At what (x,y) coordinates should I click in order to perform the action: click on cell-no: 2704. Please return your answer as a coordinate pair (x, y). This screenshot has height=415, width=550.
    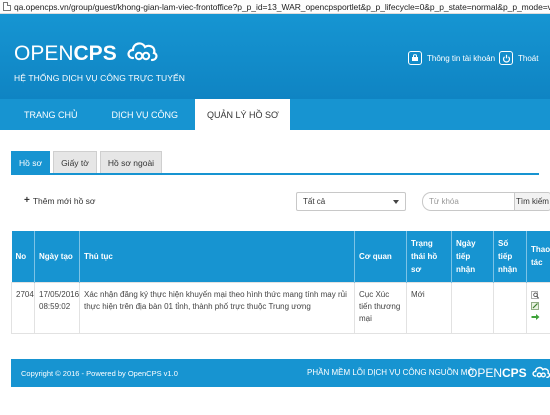
    Looking at the image, I should click on (23, 307).